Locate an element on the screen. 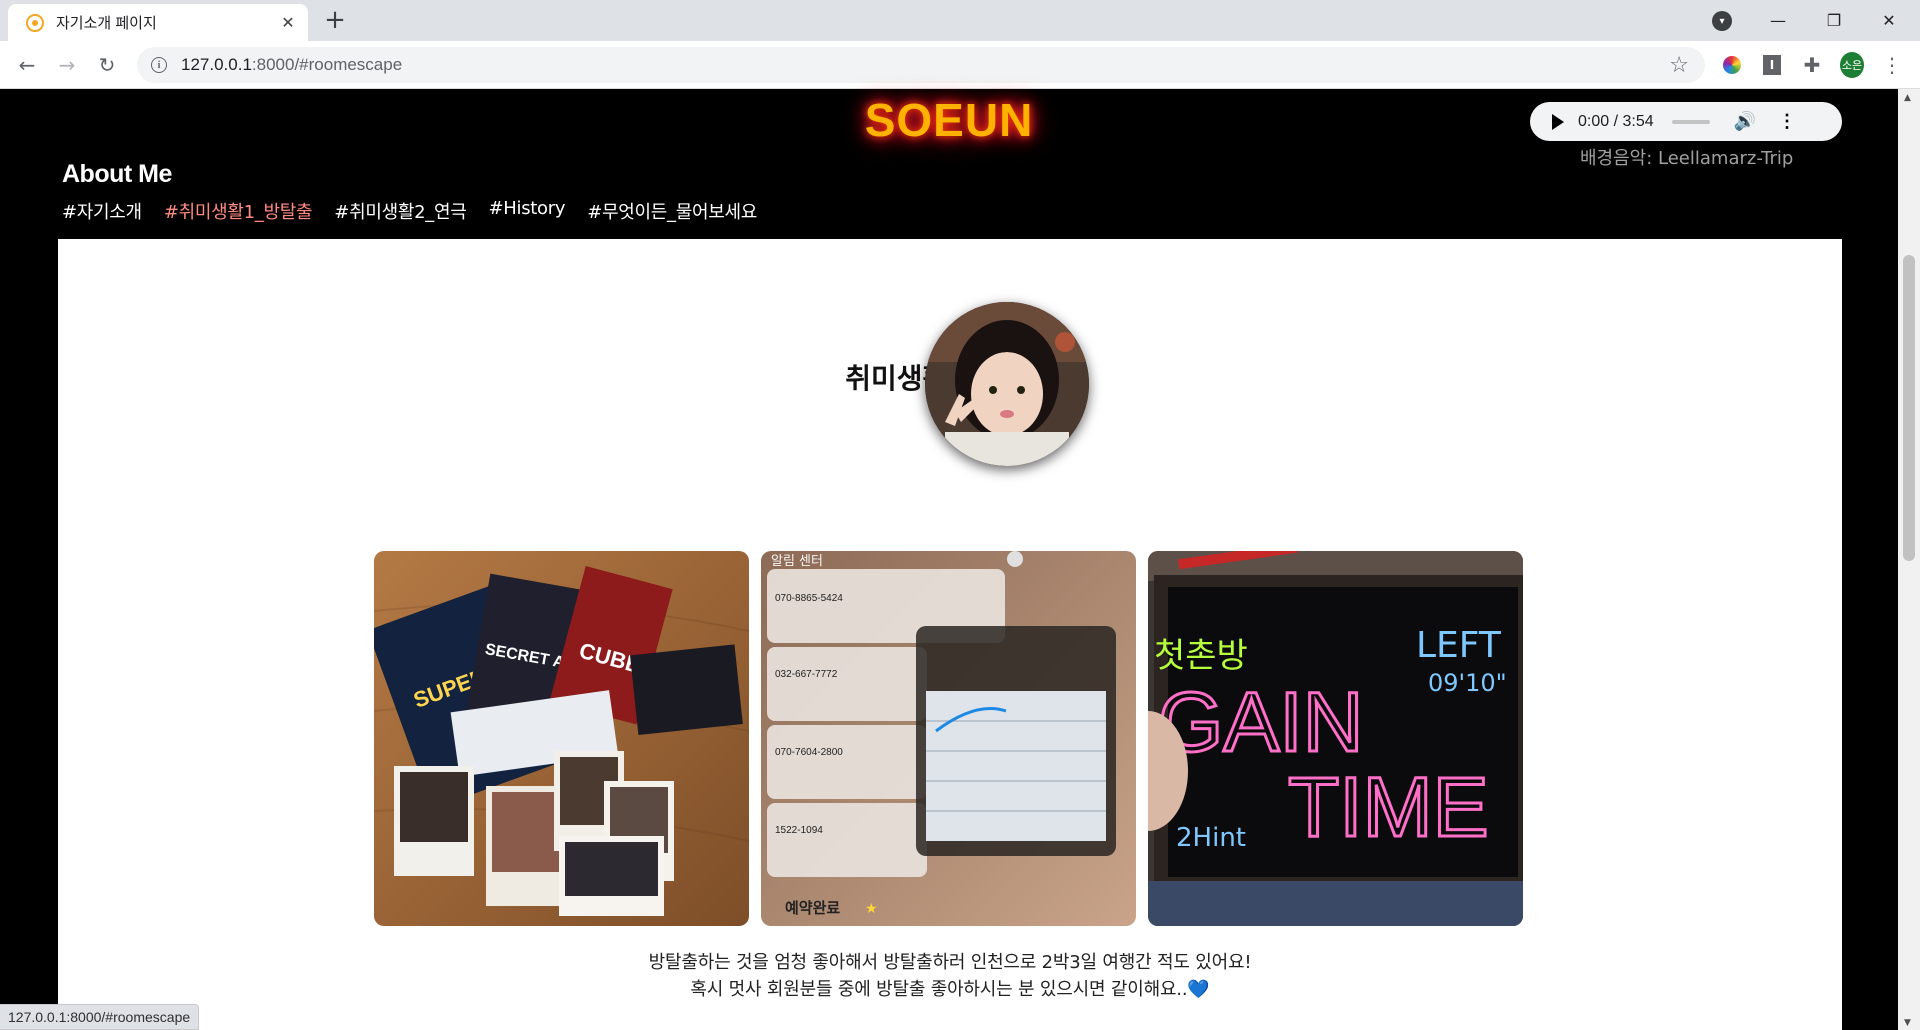  nav-link-intro: #자기소개 is located at coordinates (102, 211).